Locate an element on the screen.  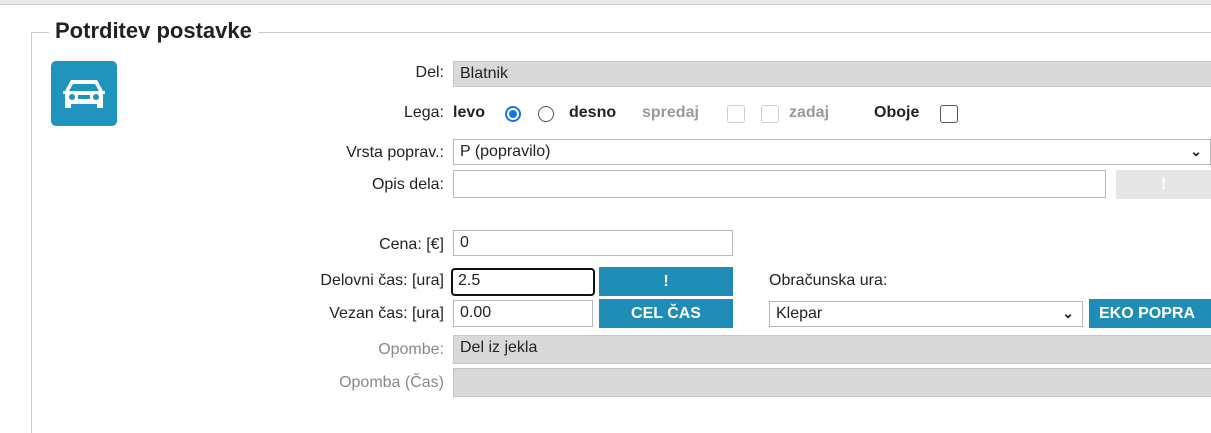
lega-right-radio is located at coordinates (546, 114).